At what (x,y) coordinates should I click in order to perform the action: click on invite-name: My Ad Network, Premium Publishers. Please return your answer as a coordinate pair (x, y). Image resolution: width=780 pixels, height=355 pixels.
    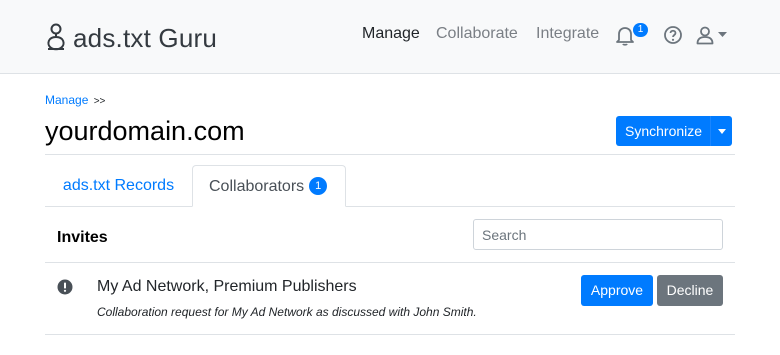
    Looking at the image, I should click on (227, 286).